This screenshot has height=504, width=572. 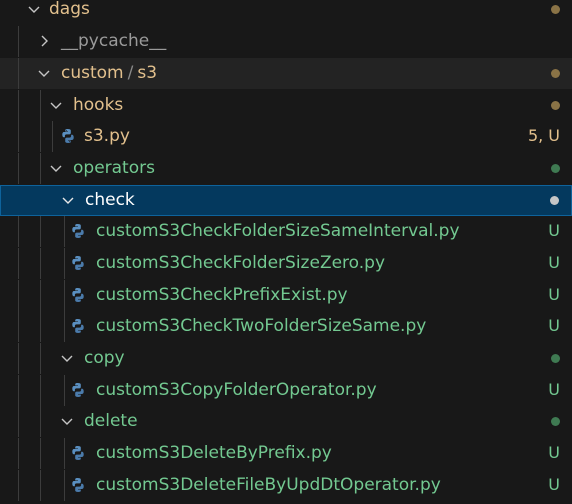 What do you see at coordinates (286, 73) in the screenshot?
I see `tree-folder-custom-s3: custom / s3` at bounding box center [286, 73].